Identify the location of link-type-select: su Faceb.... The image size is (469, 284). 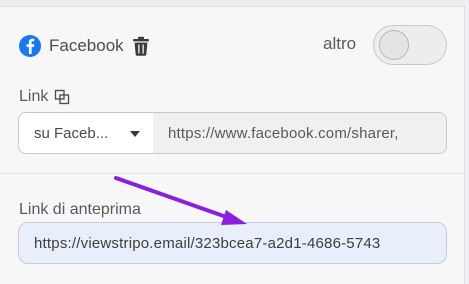
(86, 133).